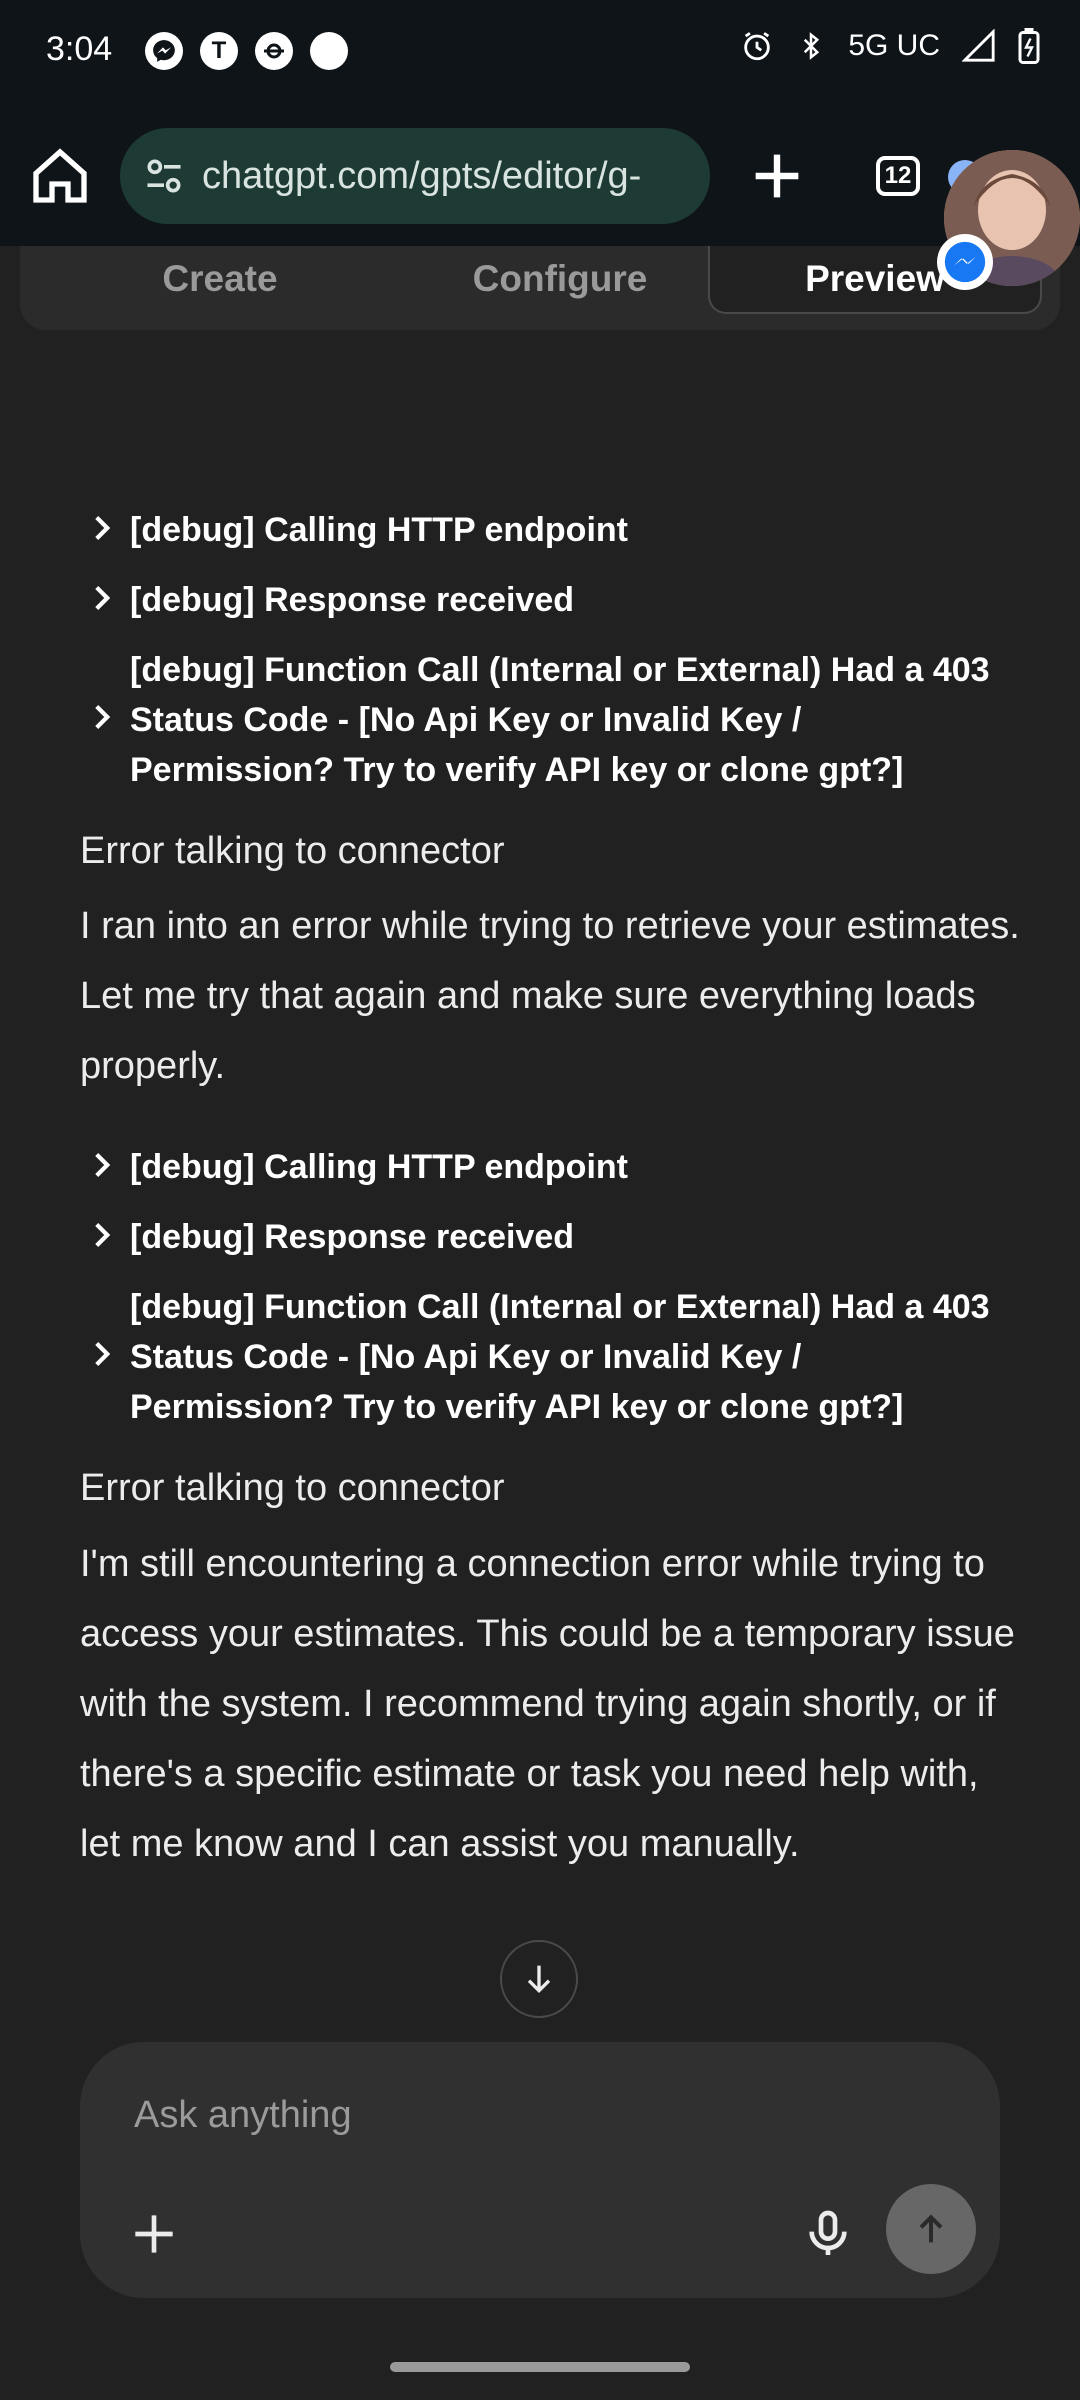 This screenshot has height=2400, width=1080. I want to click on t-app-icon: T, so click(219, 51).